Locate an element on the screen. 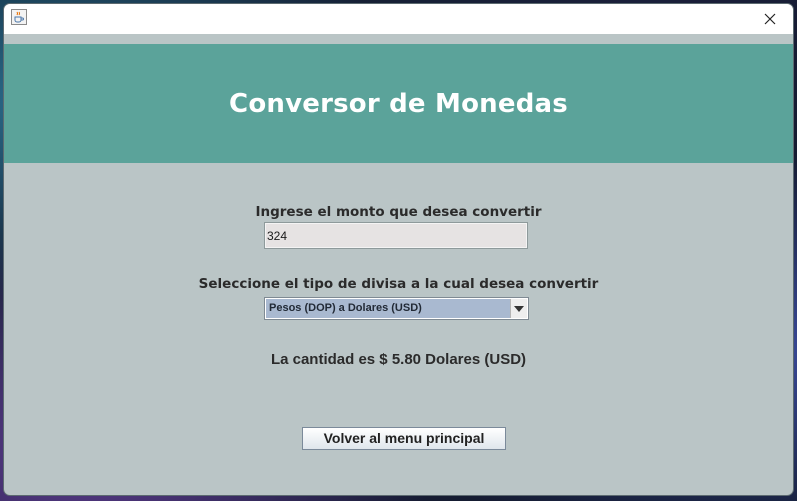 The image size is (797, 501). page-title: Conversor de Monedas is located at coordinates (398, 103).